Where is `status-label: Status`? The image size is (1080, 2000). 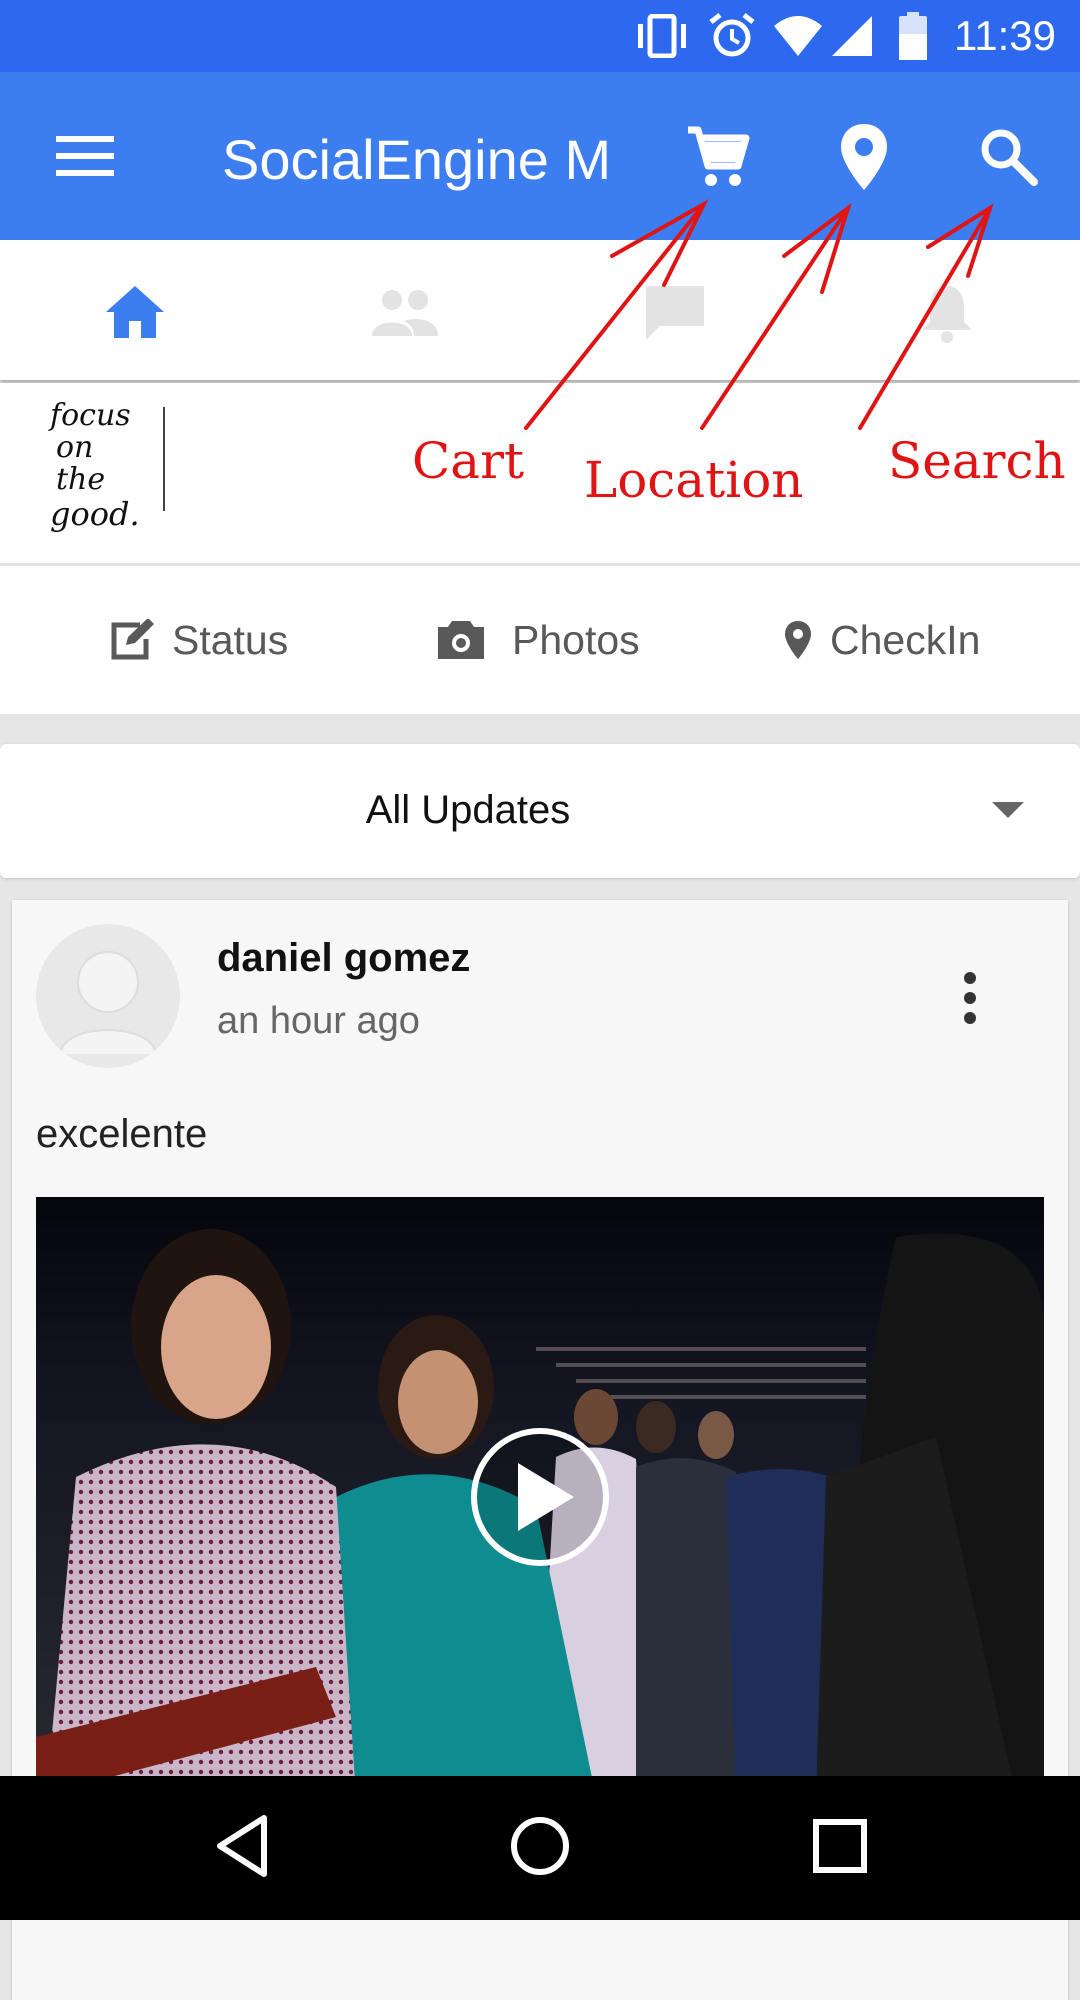 status-label: Status is located at coordinates (230, 639).